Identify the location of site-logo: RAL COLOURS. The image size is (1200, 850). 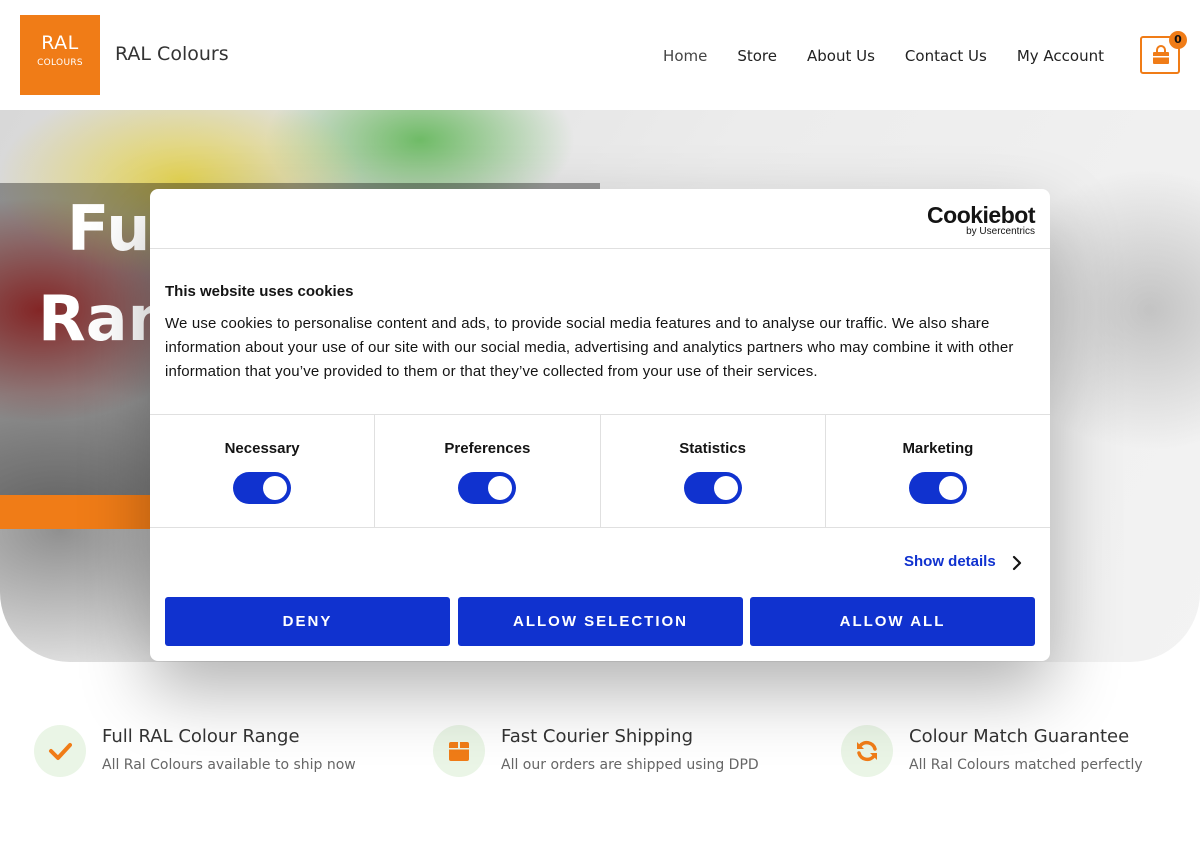
(60, 55).